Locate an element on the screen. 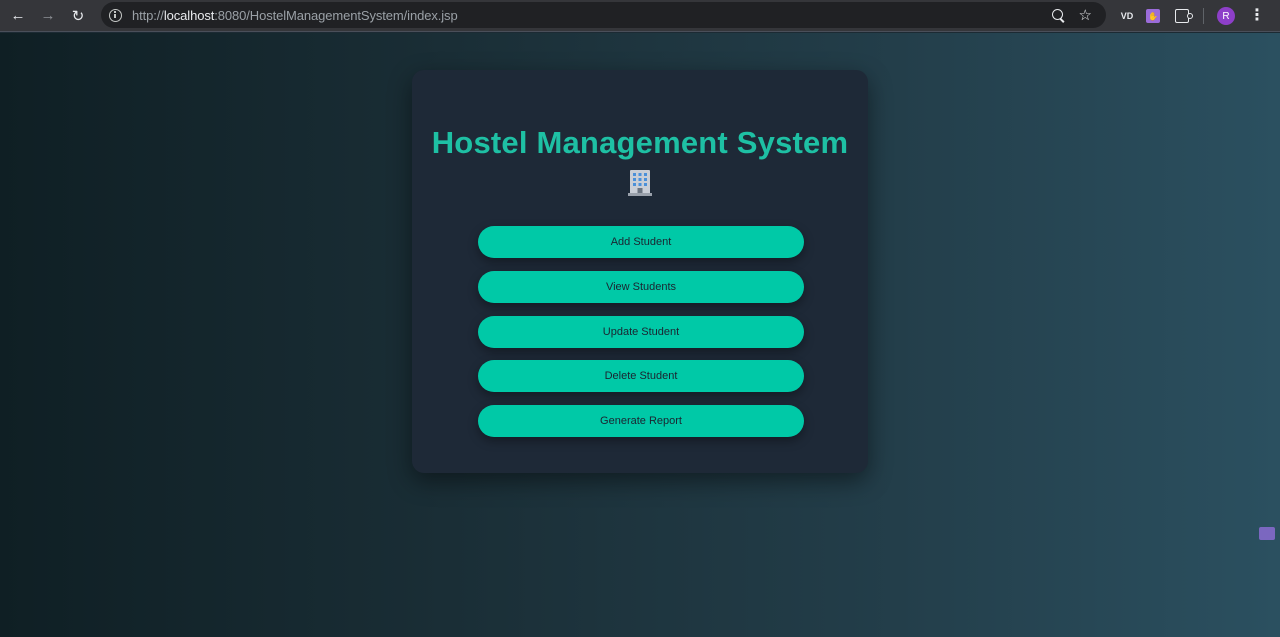 The height and width of the screenshot is (637, 1280). url-host: localhost is located at coordinates (189, 15).